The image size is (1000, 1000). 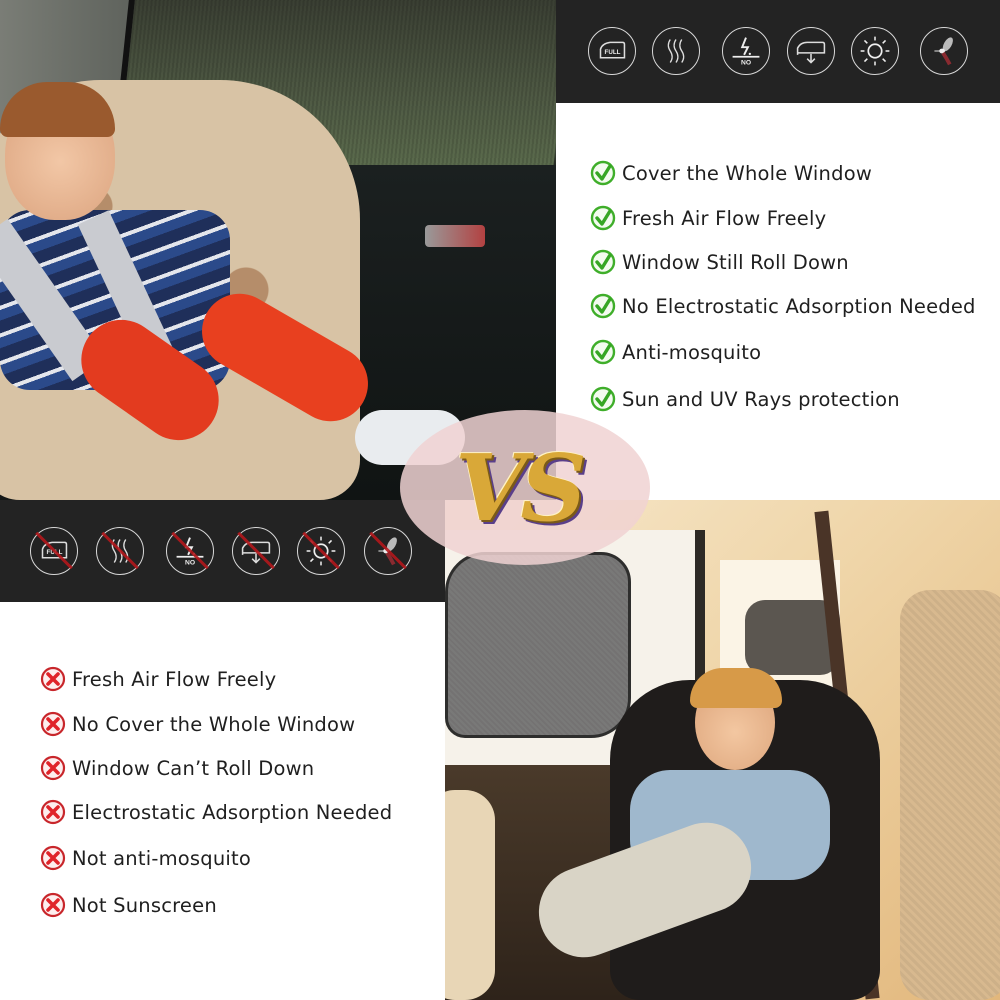 I want to click on con-text: No Cover the Whole Window, so click(x=214, y=724).